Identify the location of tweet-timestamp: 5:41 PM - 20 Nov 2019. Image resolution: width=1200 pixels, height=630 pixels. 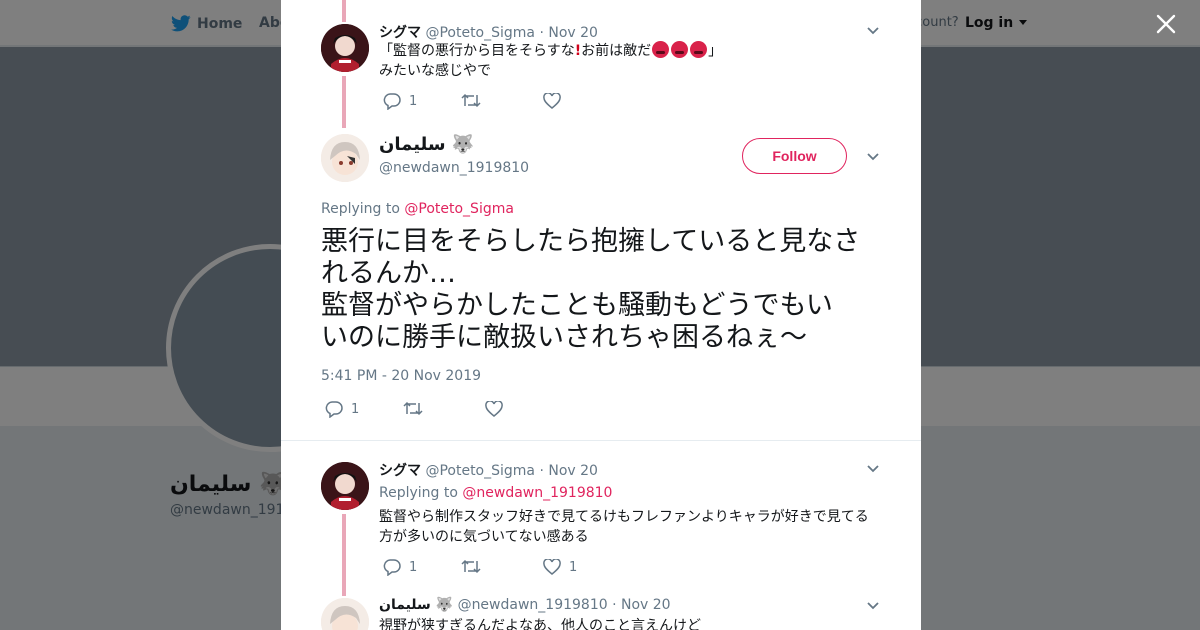
(401, 376).